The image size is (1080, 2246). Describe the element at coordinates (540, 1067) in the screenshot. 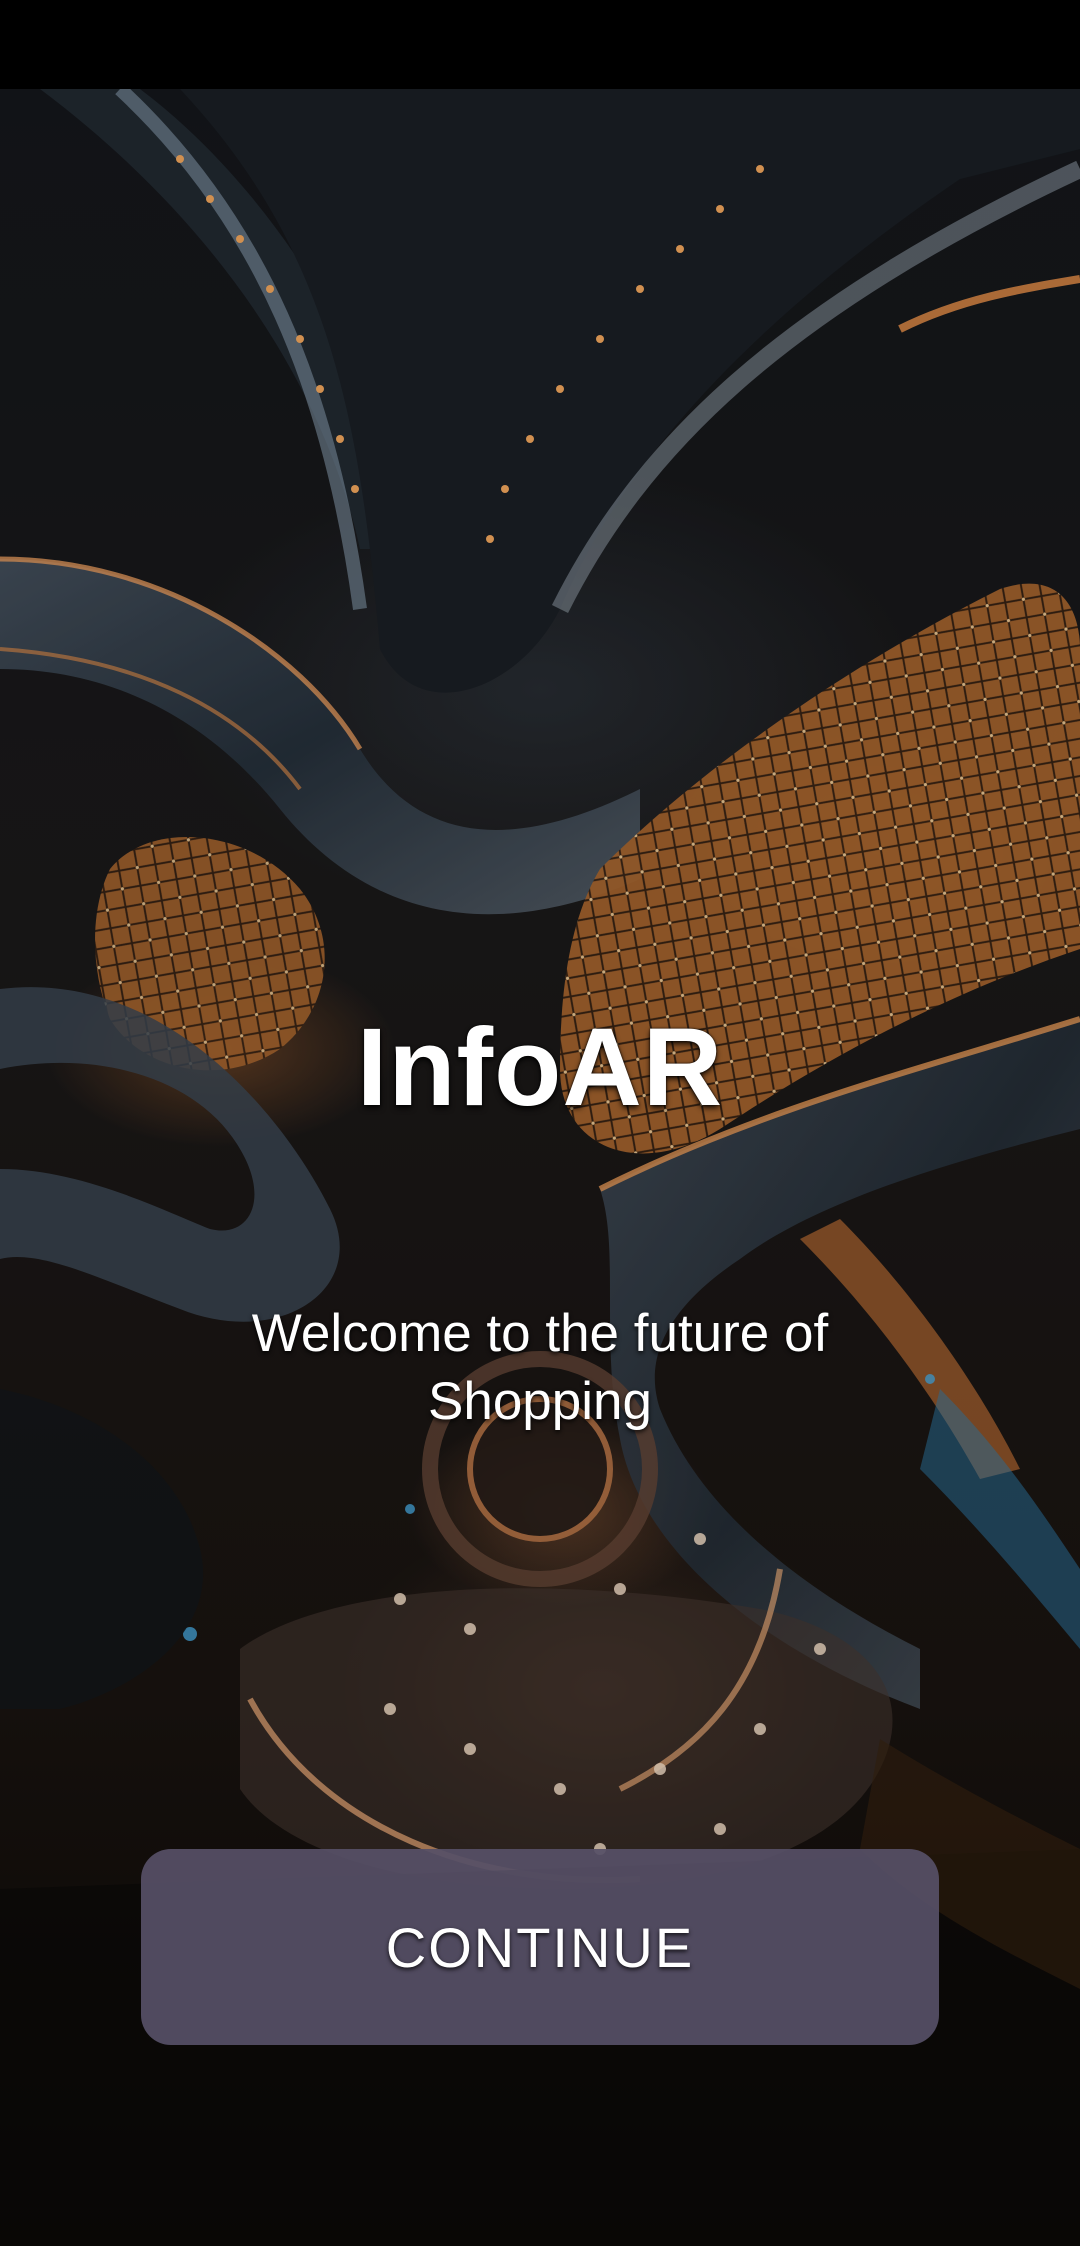

I see `app-title: InfoAR` at that location.